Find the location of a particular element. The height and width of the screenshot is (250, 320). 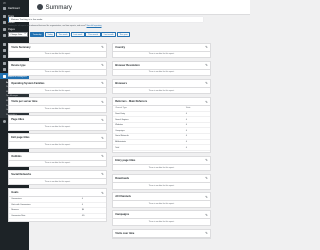

period-button-today: Today is located at coordinates (50, 34).